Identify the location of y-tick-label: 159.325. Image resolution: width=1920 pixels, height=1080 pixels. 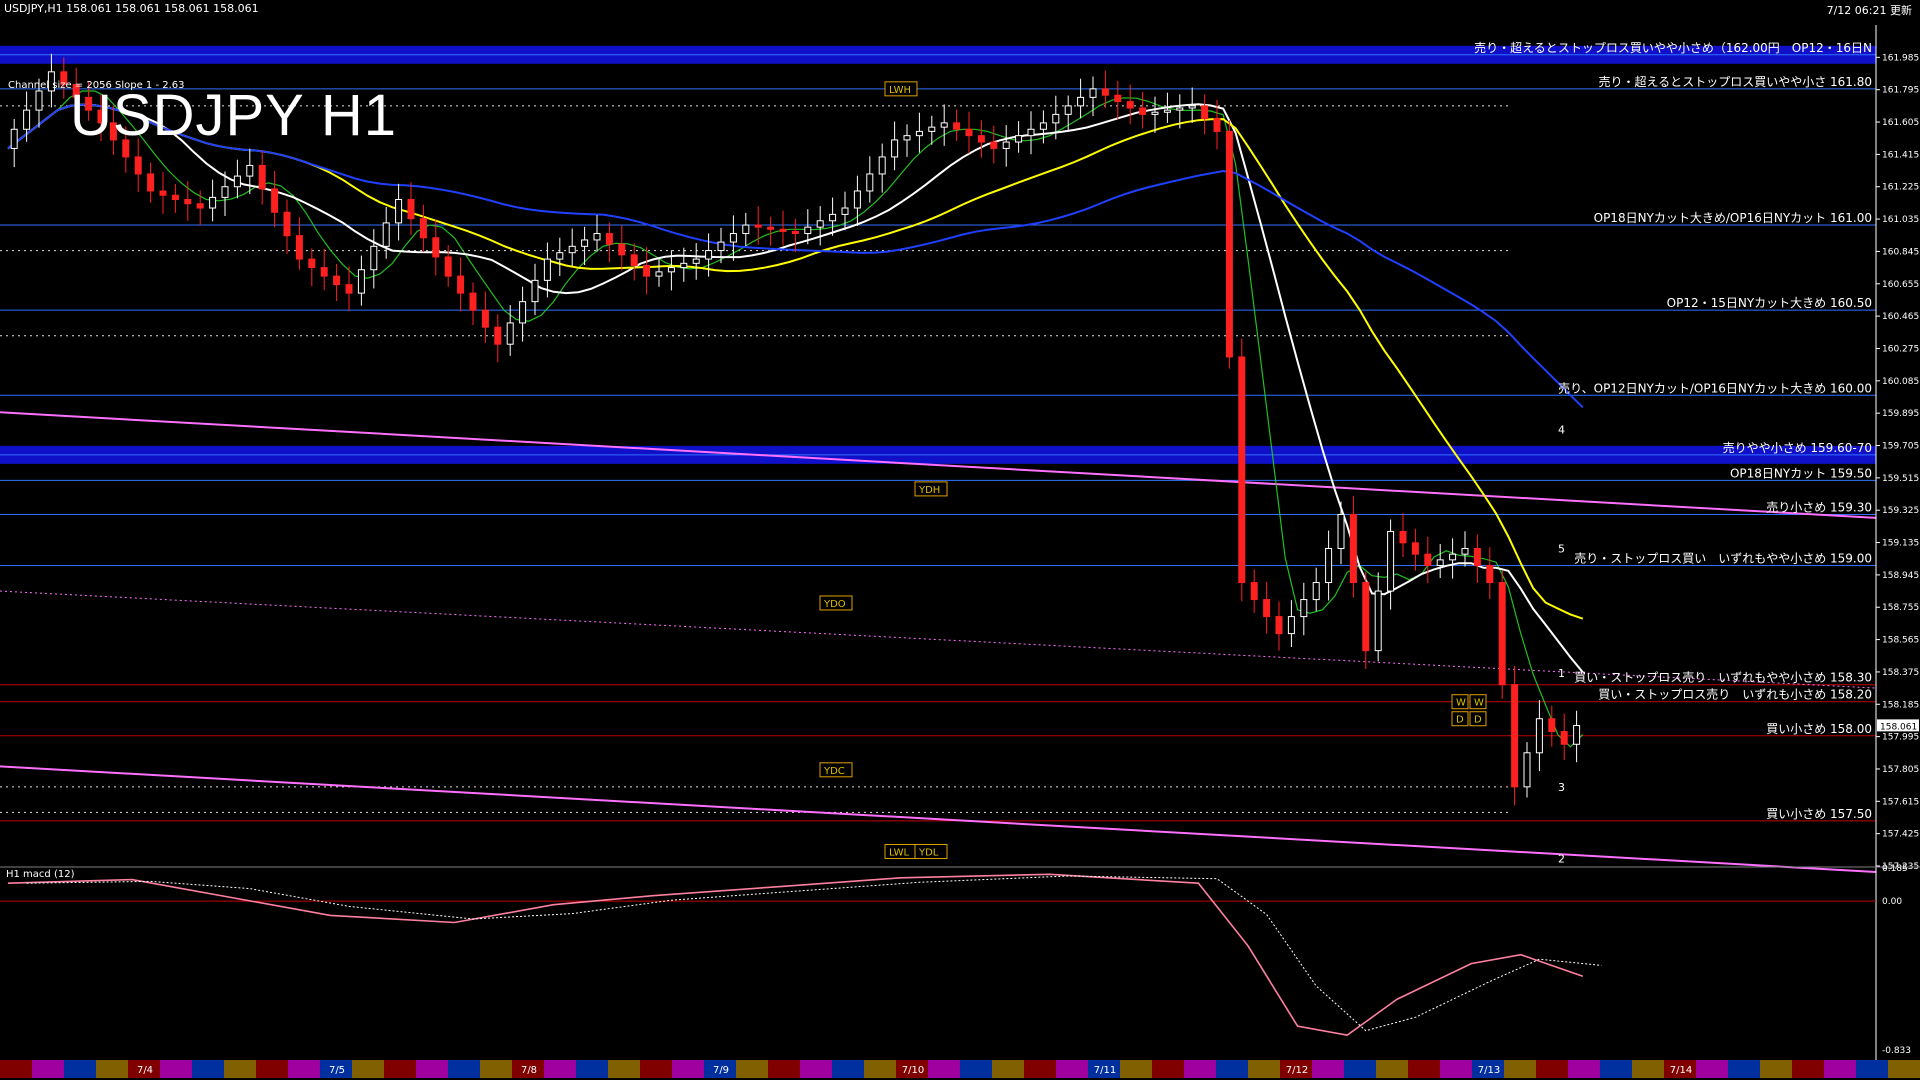
(1900, 511).